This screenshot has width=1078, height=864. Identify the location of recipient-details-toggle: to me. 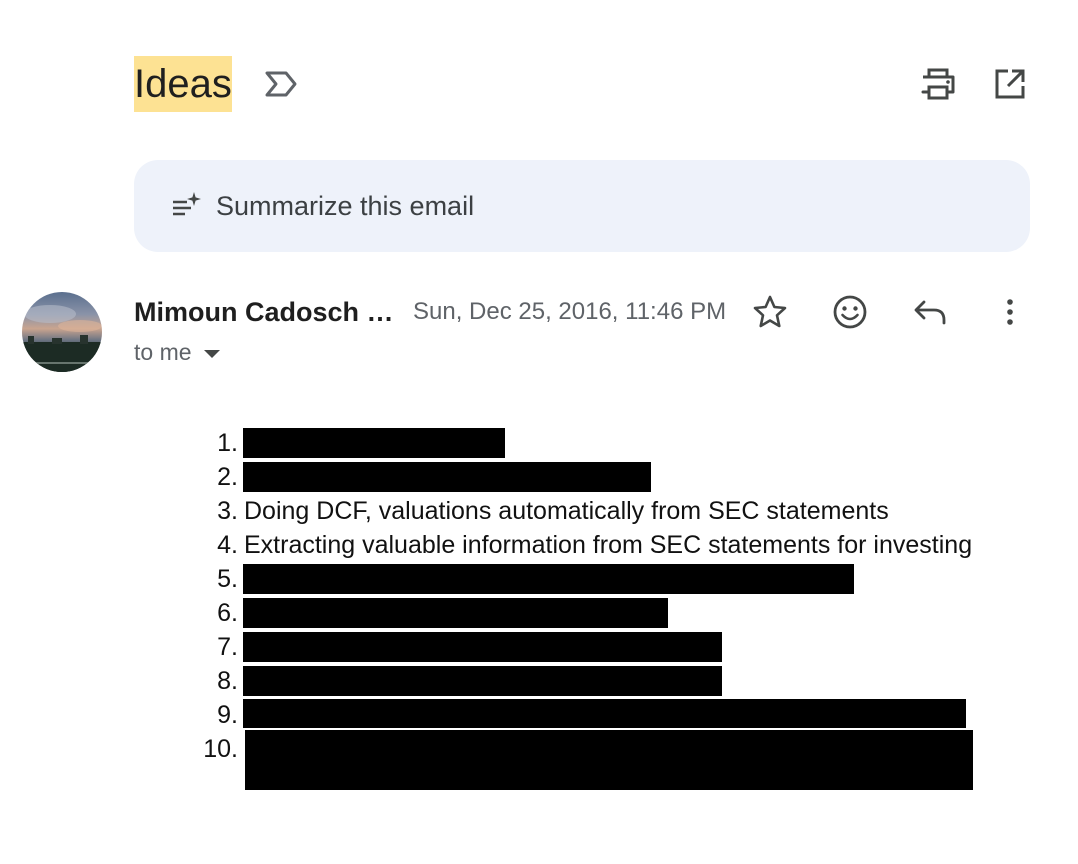
(177, 352).